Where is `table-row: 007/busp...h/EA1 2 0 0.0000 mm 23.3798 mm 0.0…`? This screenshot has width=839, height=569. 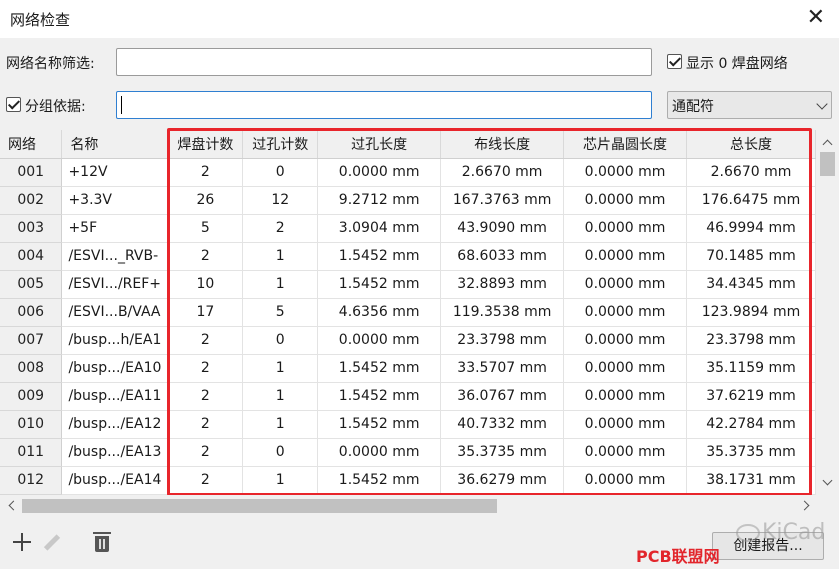
table-row: 007/busp...h/EA1 2 0 0.0000 mm 23.3798 mm 0.0… is located at coordinates (408, 340).